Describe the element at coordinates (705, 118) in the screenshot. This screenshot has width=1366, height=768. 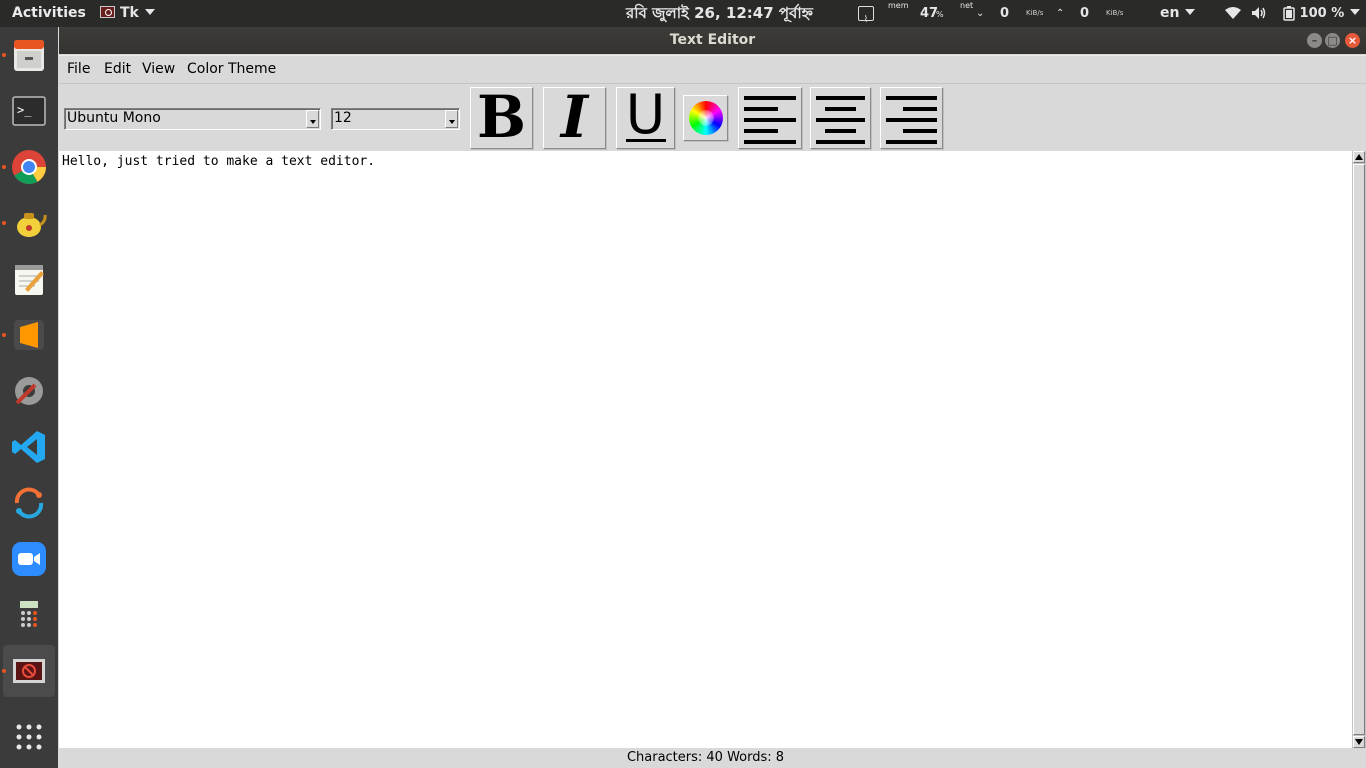
I see `font-color-button` at that location.